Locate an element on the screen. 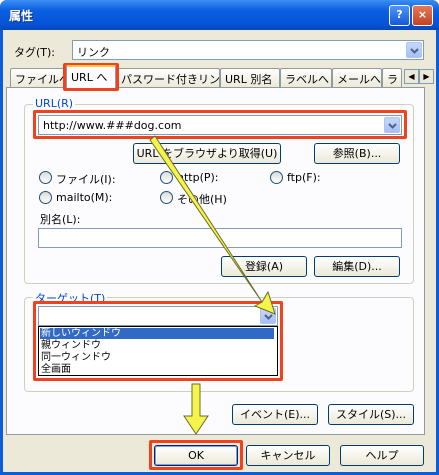 The width and height of the screenshot is (439, 475). tab-mail: メールへ is located at coordinates (357, 77).